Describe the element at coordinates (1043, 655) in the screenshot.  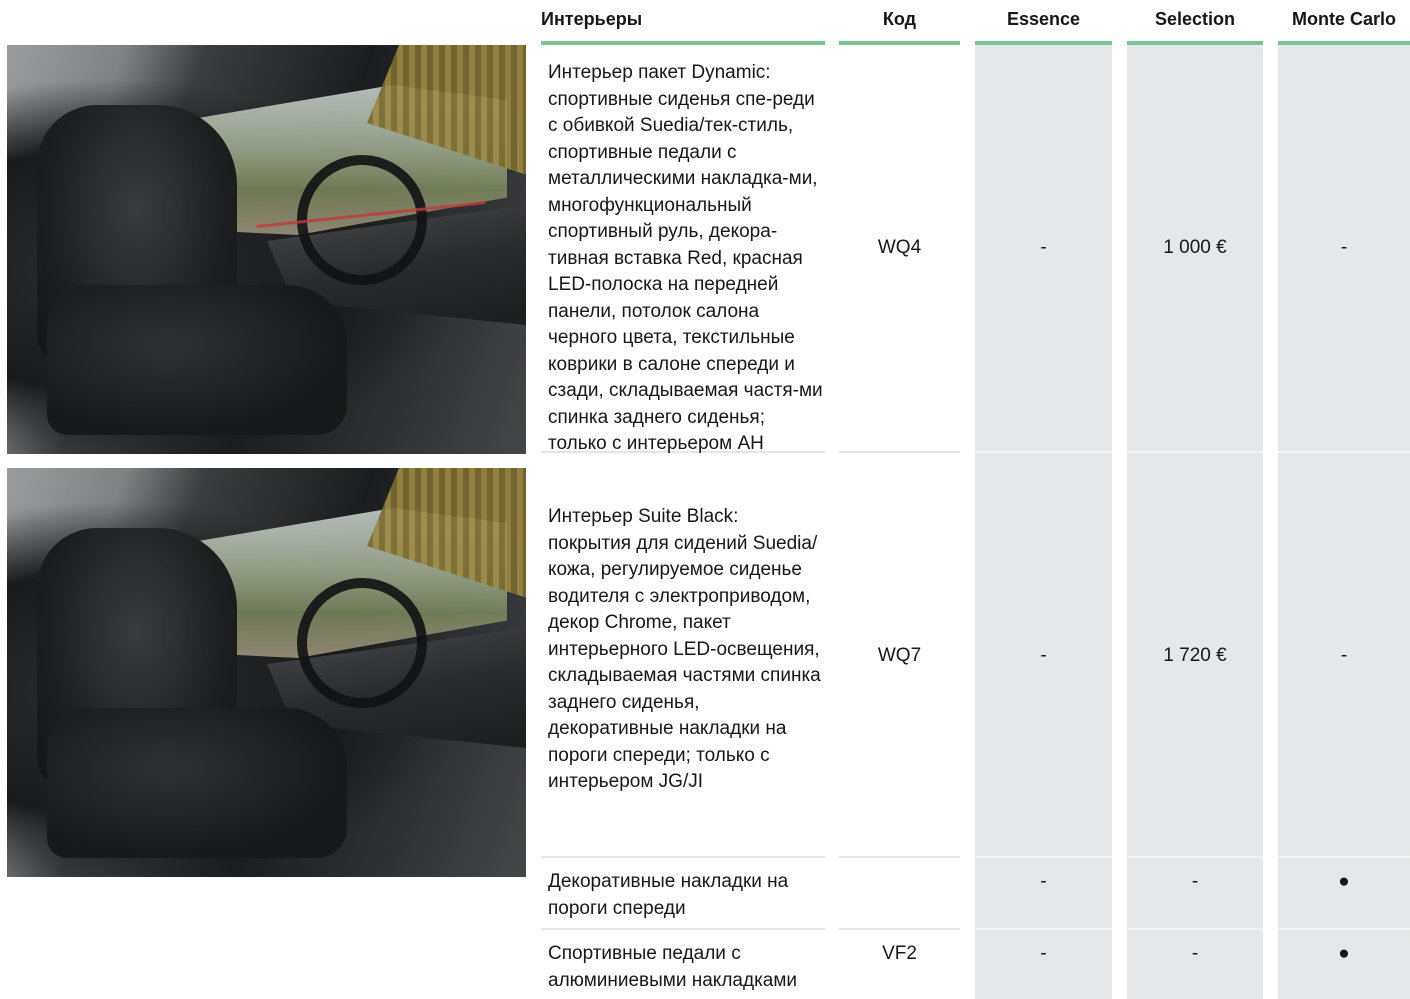
I see `row-essence-suite-black: -` at that location.